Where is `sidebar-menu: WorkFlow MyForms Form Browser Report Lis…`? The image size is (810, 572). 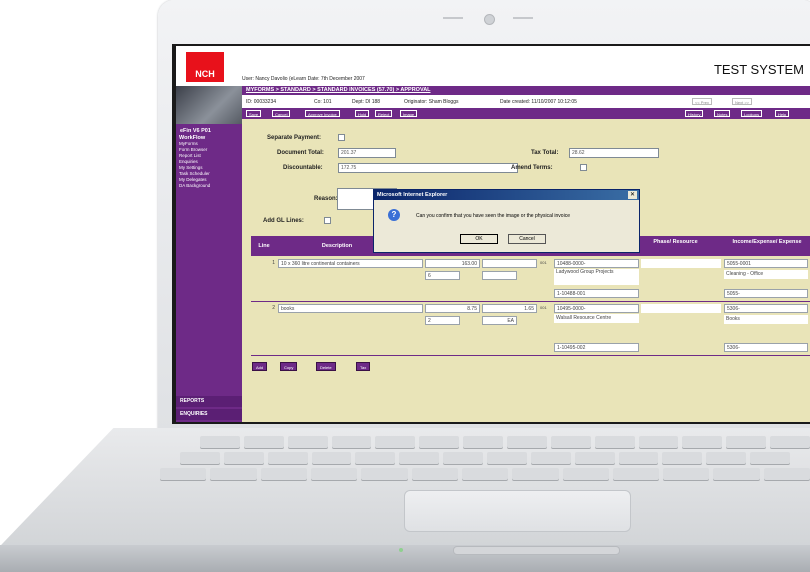
sidebar-menu: WorkFlow MyForms Form Browser Report Lis… is located at coordinates (209, 162).